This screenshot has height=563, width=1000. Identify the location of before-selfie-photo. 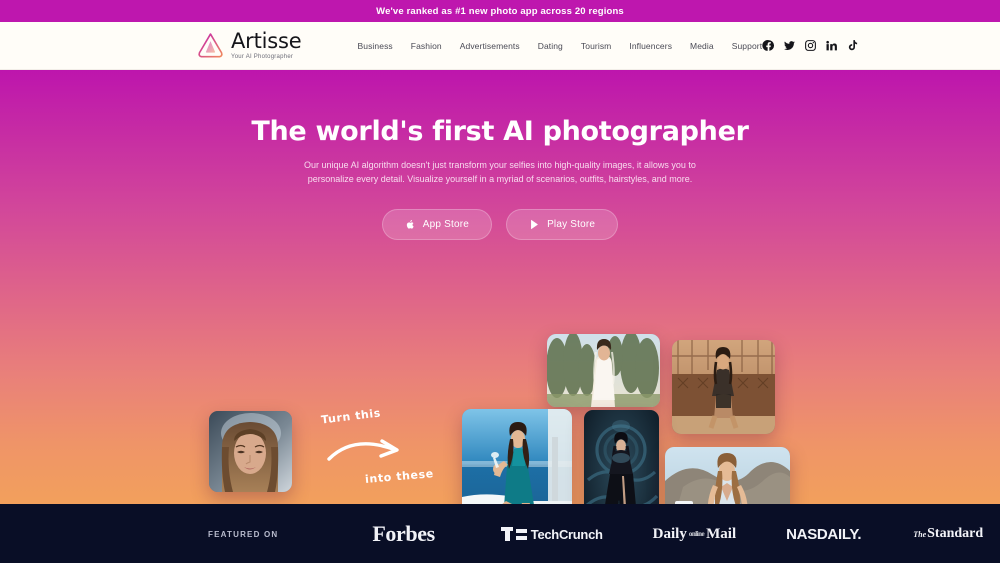
(250, 451).